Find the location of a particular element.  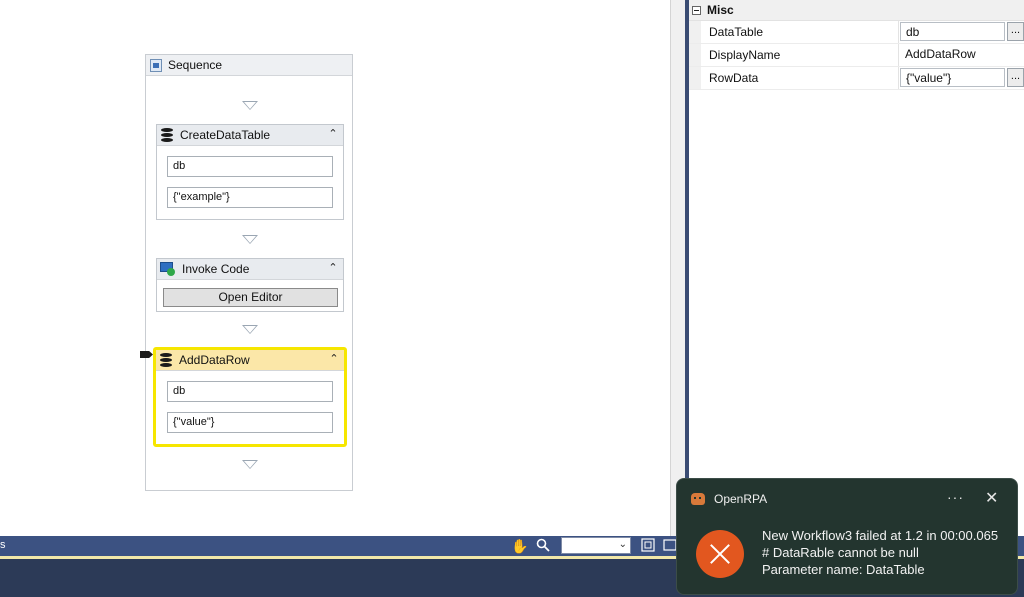

property-value-input: {"value"} is located at coordinates (952, 77).